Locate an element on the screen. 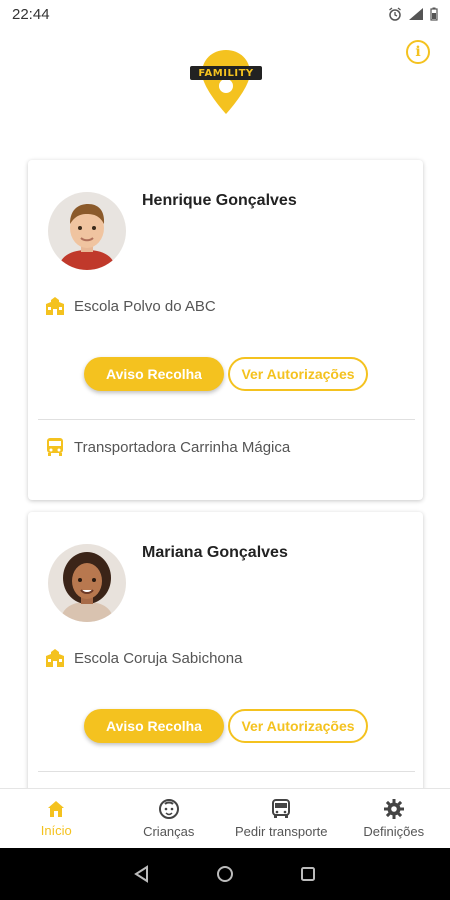 Image resolution: width=450 pixels, height=900 pixels. back-icon is located at coordinates (142, 874).